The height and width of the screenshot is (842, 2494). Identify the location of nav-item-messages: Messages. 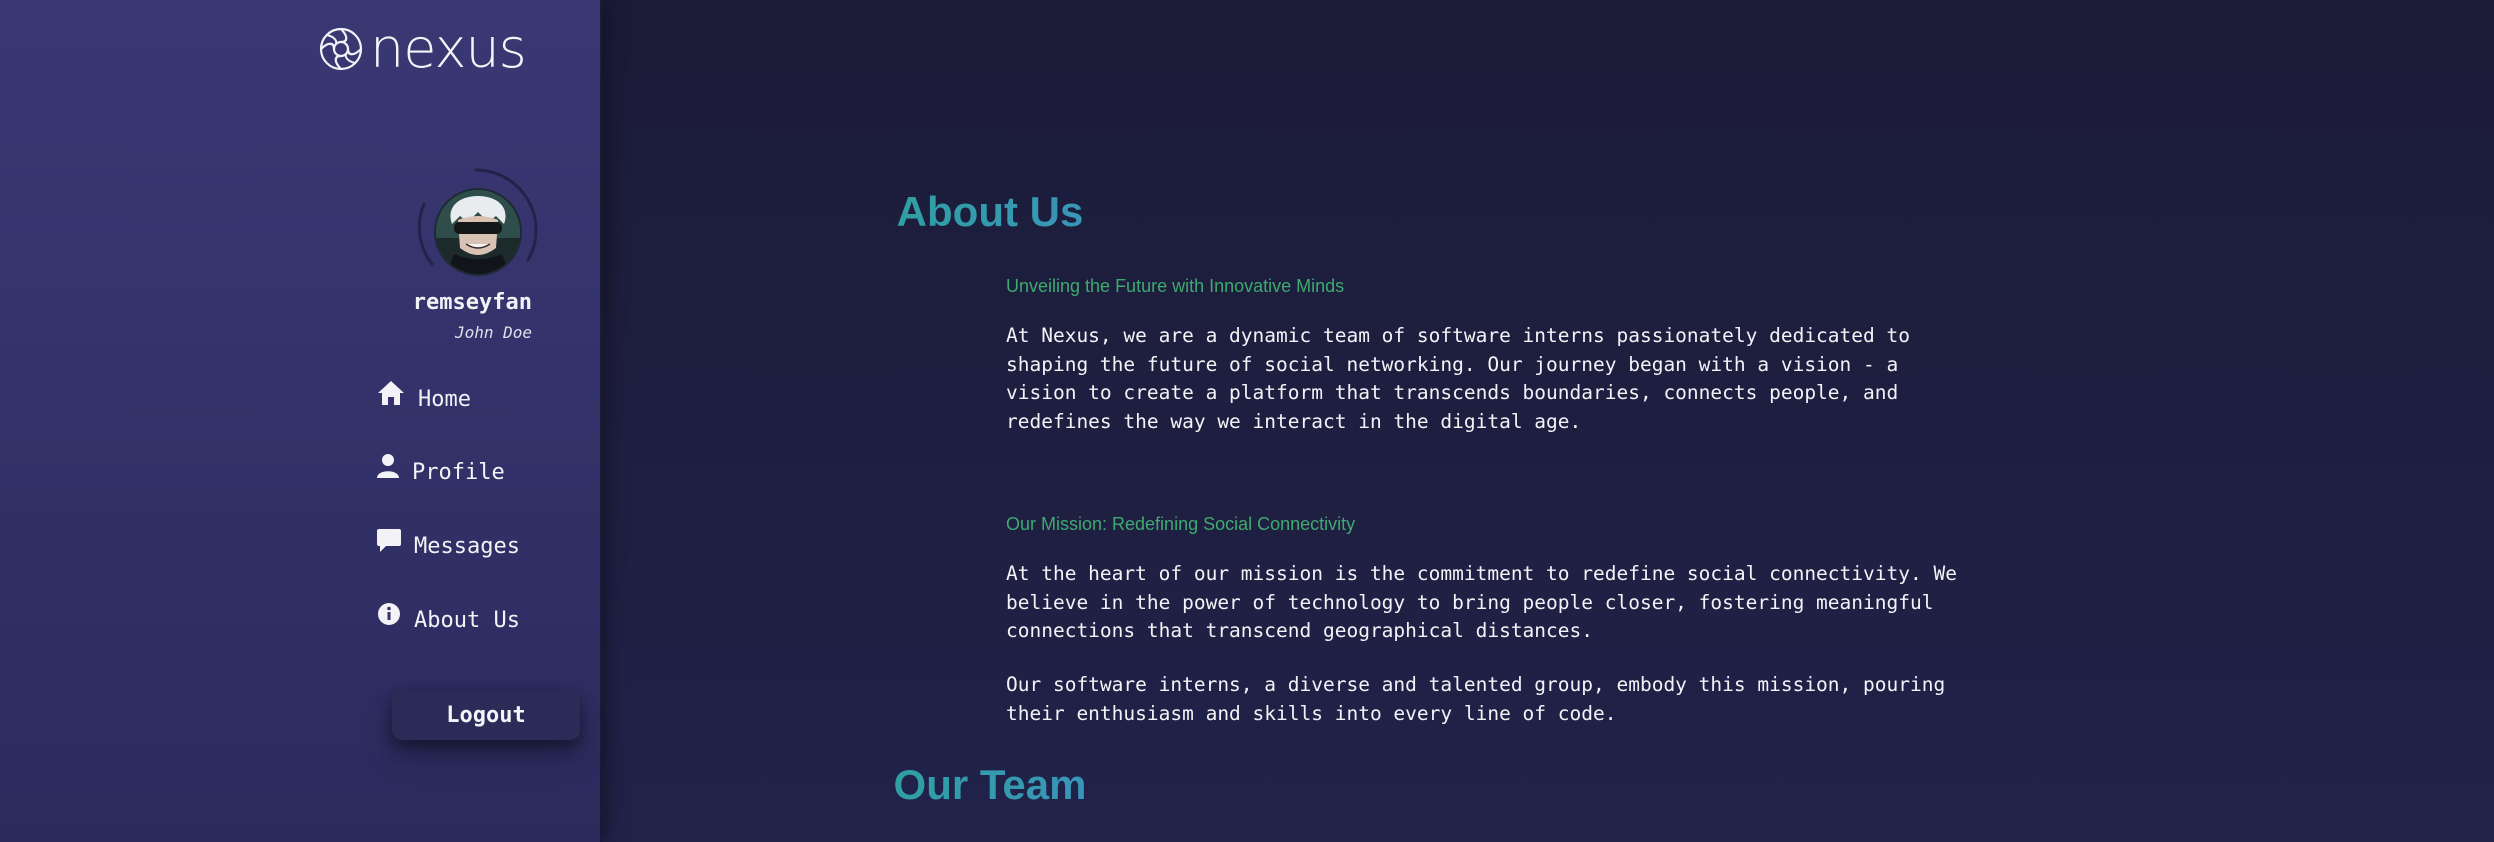
(448, 545).